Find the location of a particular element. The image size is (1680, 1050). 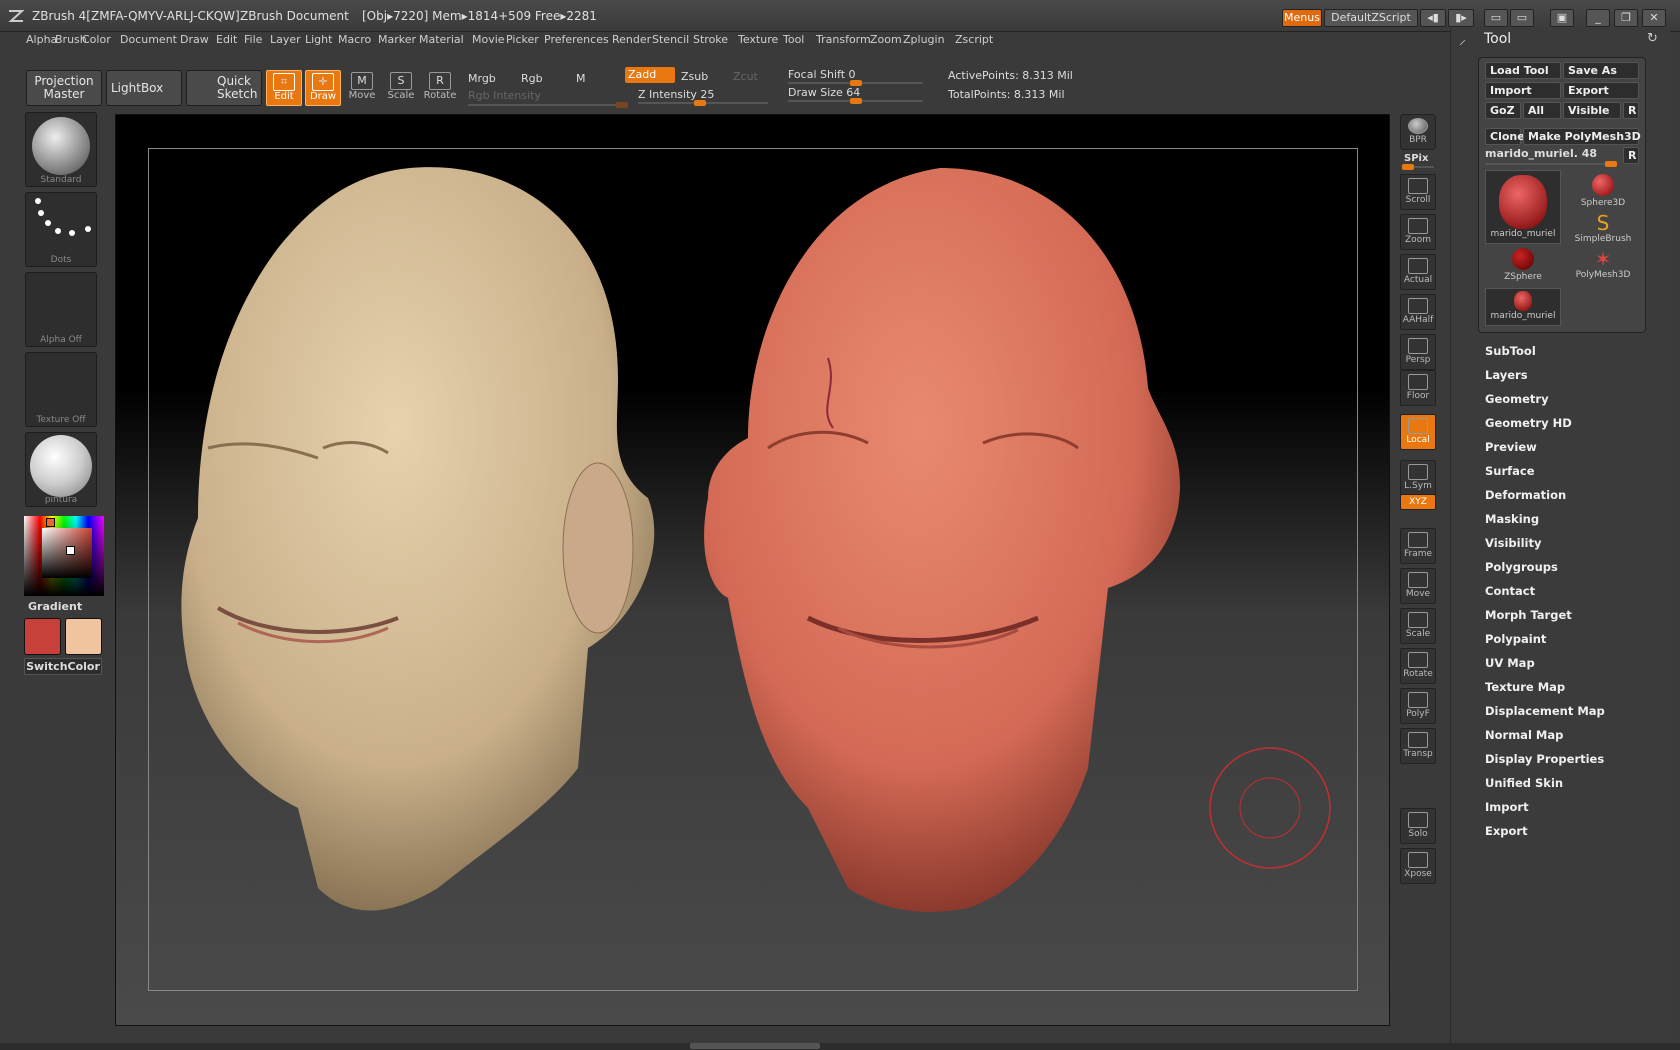

subpalette-surface: Surface is located at coordinates (1510, 471).